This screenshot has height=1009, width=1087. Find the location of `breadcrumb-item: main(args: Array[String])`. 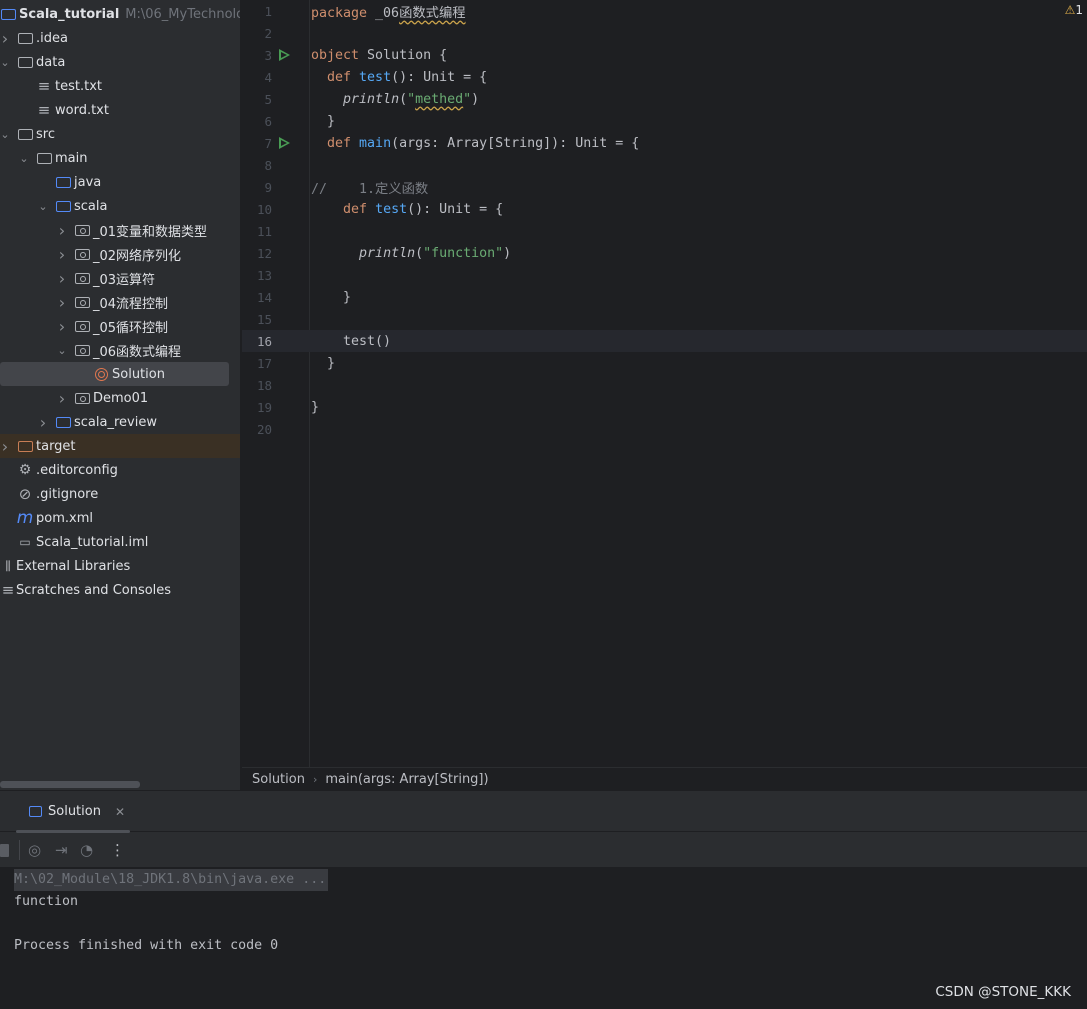

breadcrumb-item: main(args: Array[String]) is located at coordinates (406, 779).